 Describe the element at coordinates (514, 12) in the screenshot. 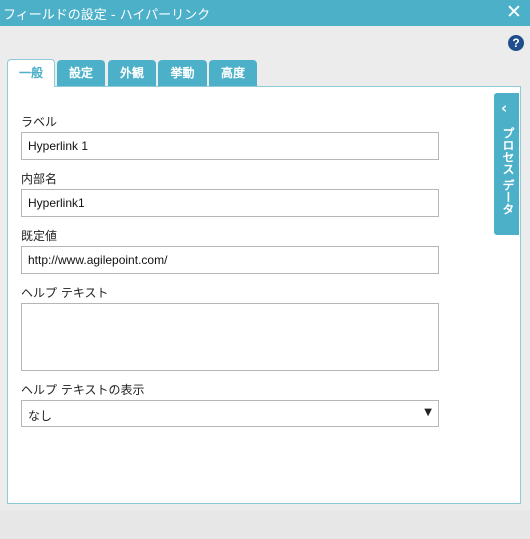

I see `close-icon: ✕` at that location.